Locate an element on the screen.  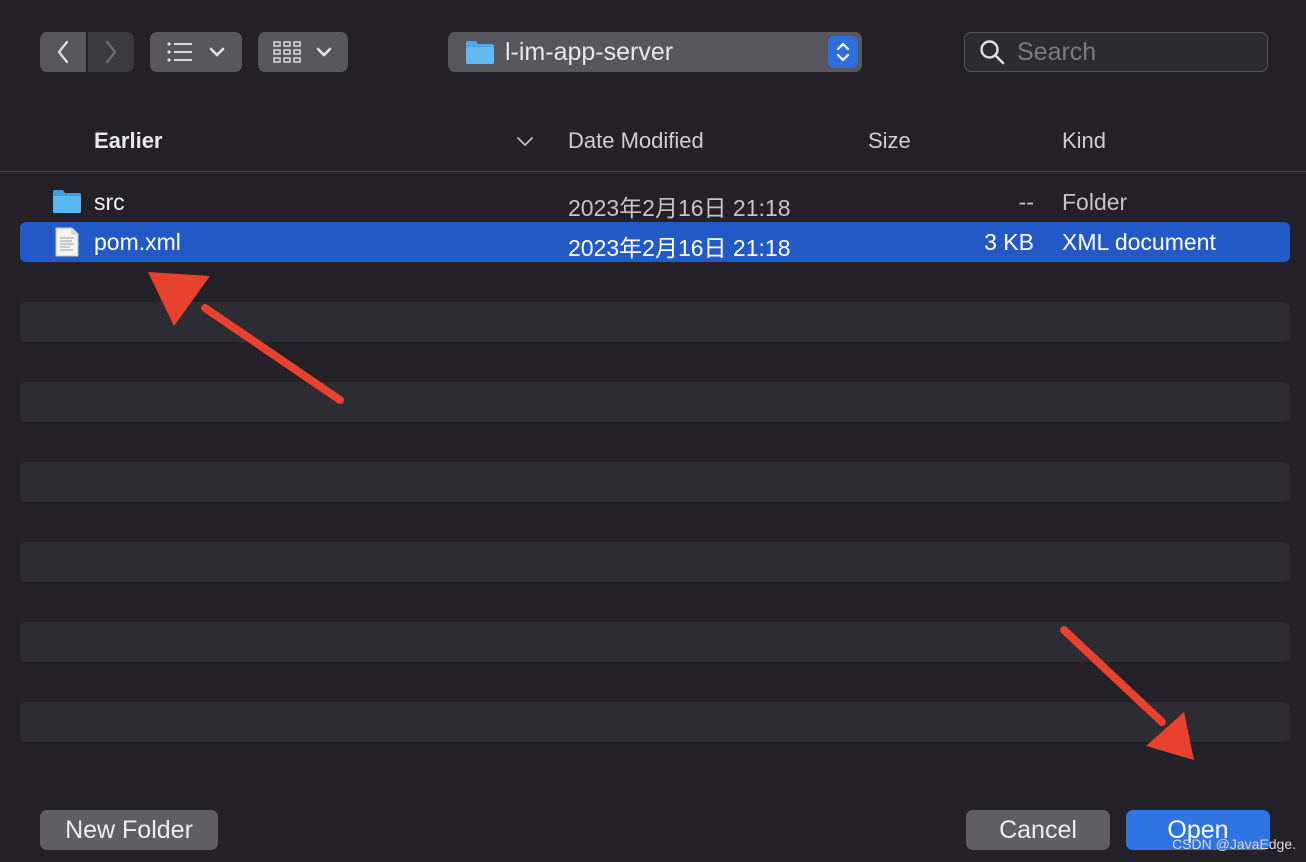
up-down-chevron-icon is located at coordinates (843, 52).